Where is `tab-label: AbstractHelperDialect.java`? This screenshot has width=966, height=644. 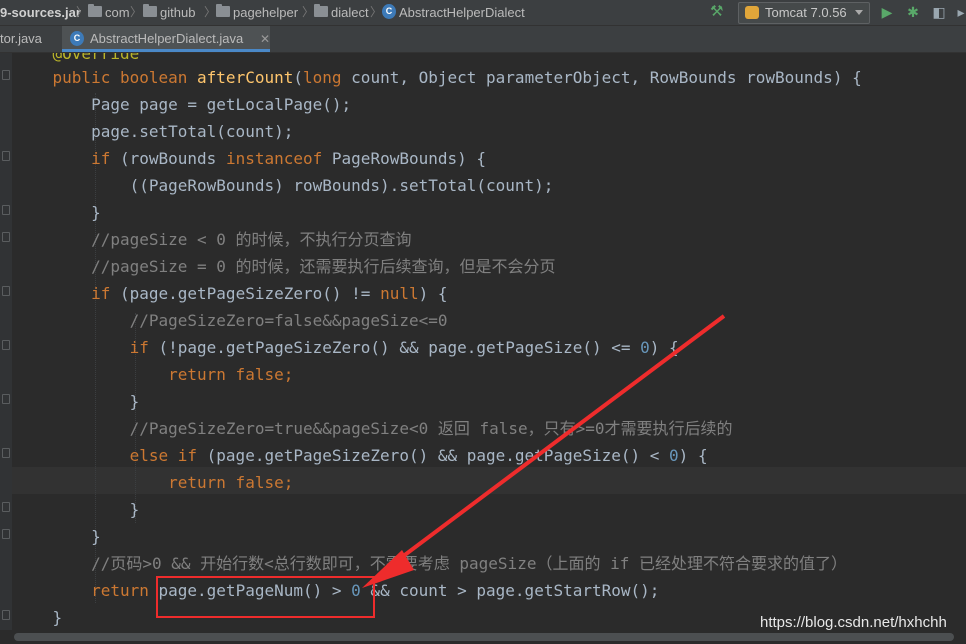 tab-label: AbstractHelperDialect.java is located at coordinates (167, 38).